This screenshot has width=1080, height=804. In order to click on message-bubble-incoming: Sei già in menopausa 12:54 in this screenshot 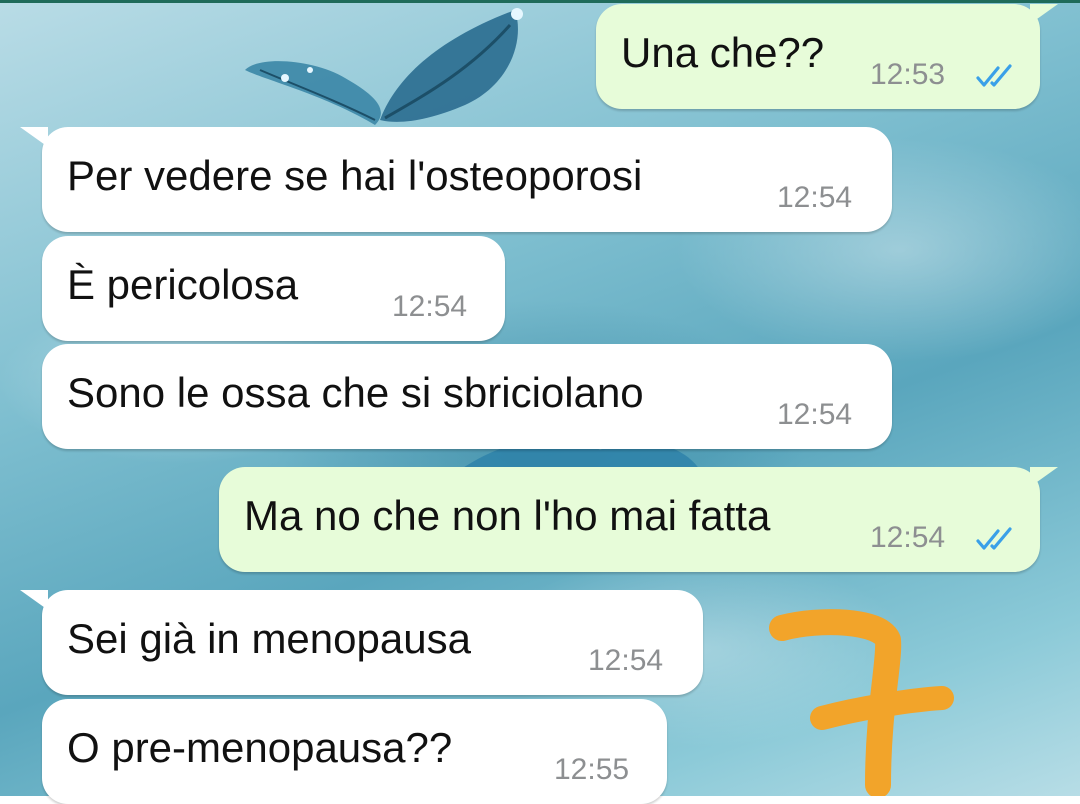, I will do `click(372, 642)`.